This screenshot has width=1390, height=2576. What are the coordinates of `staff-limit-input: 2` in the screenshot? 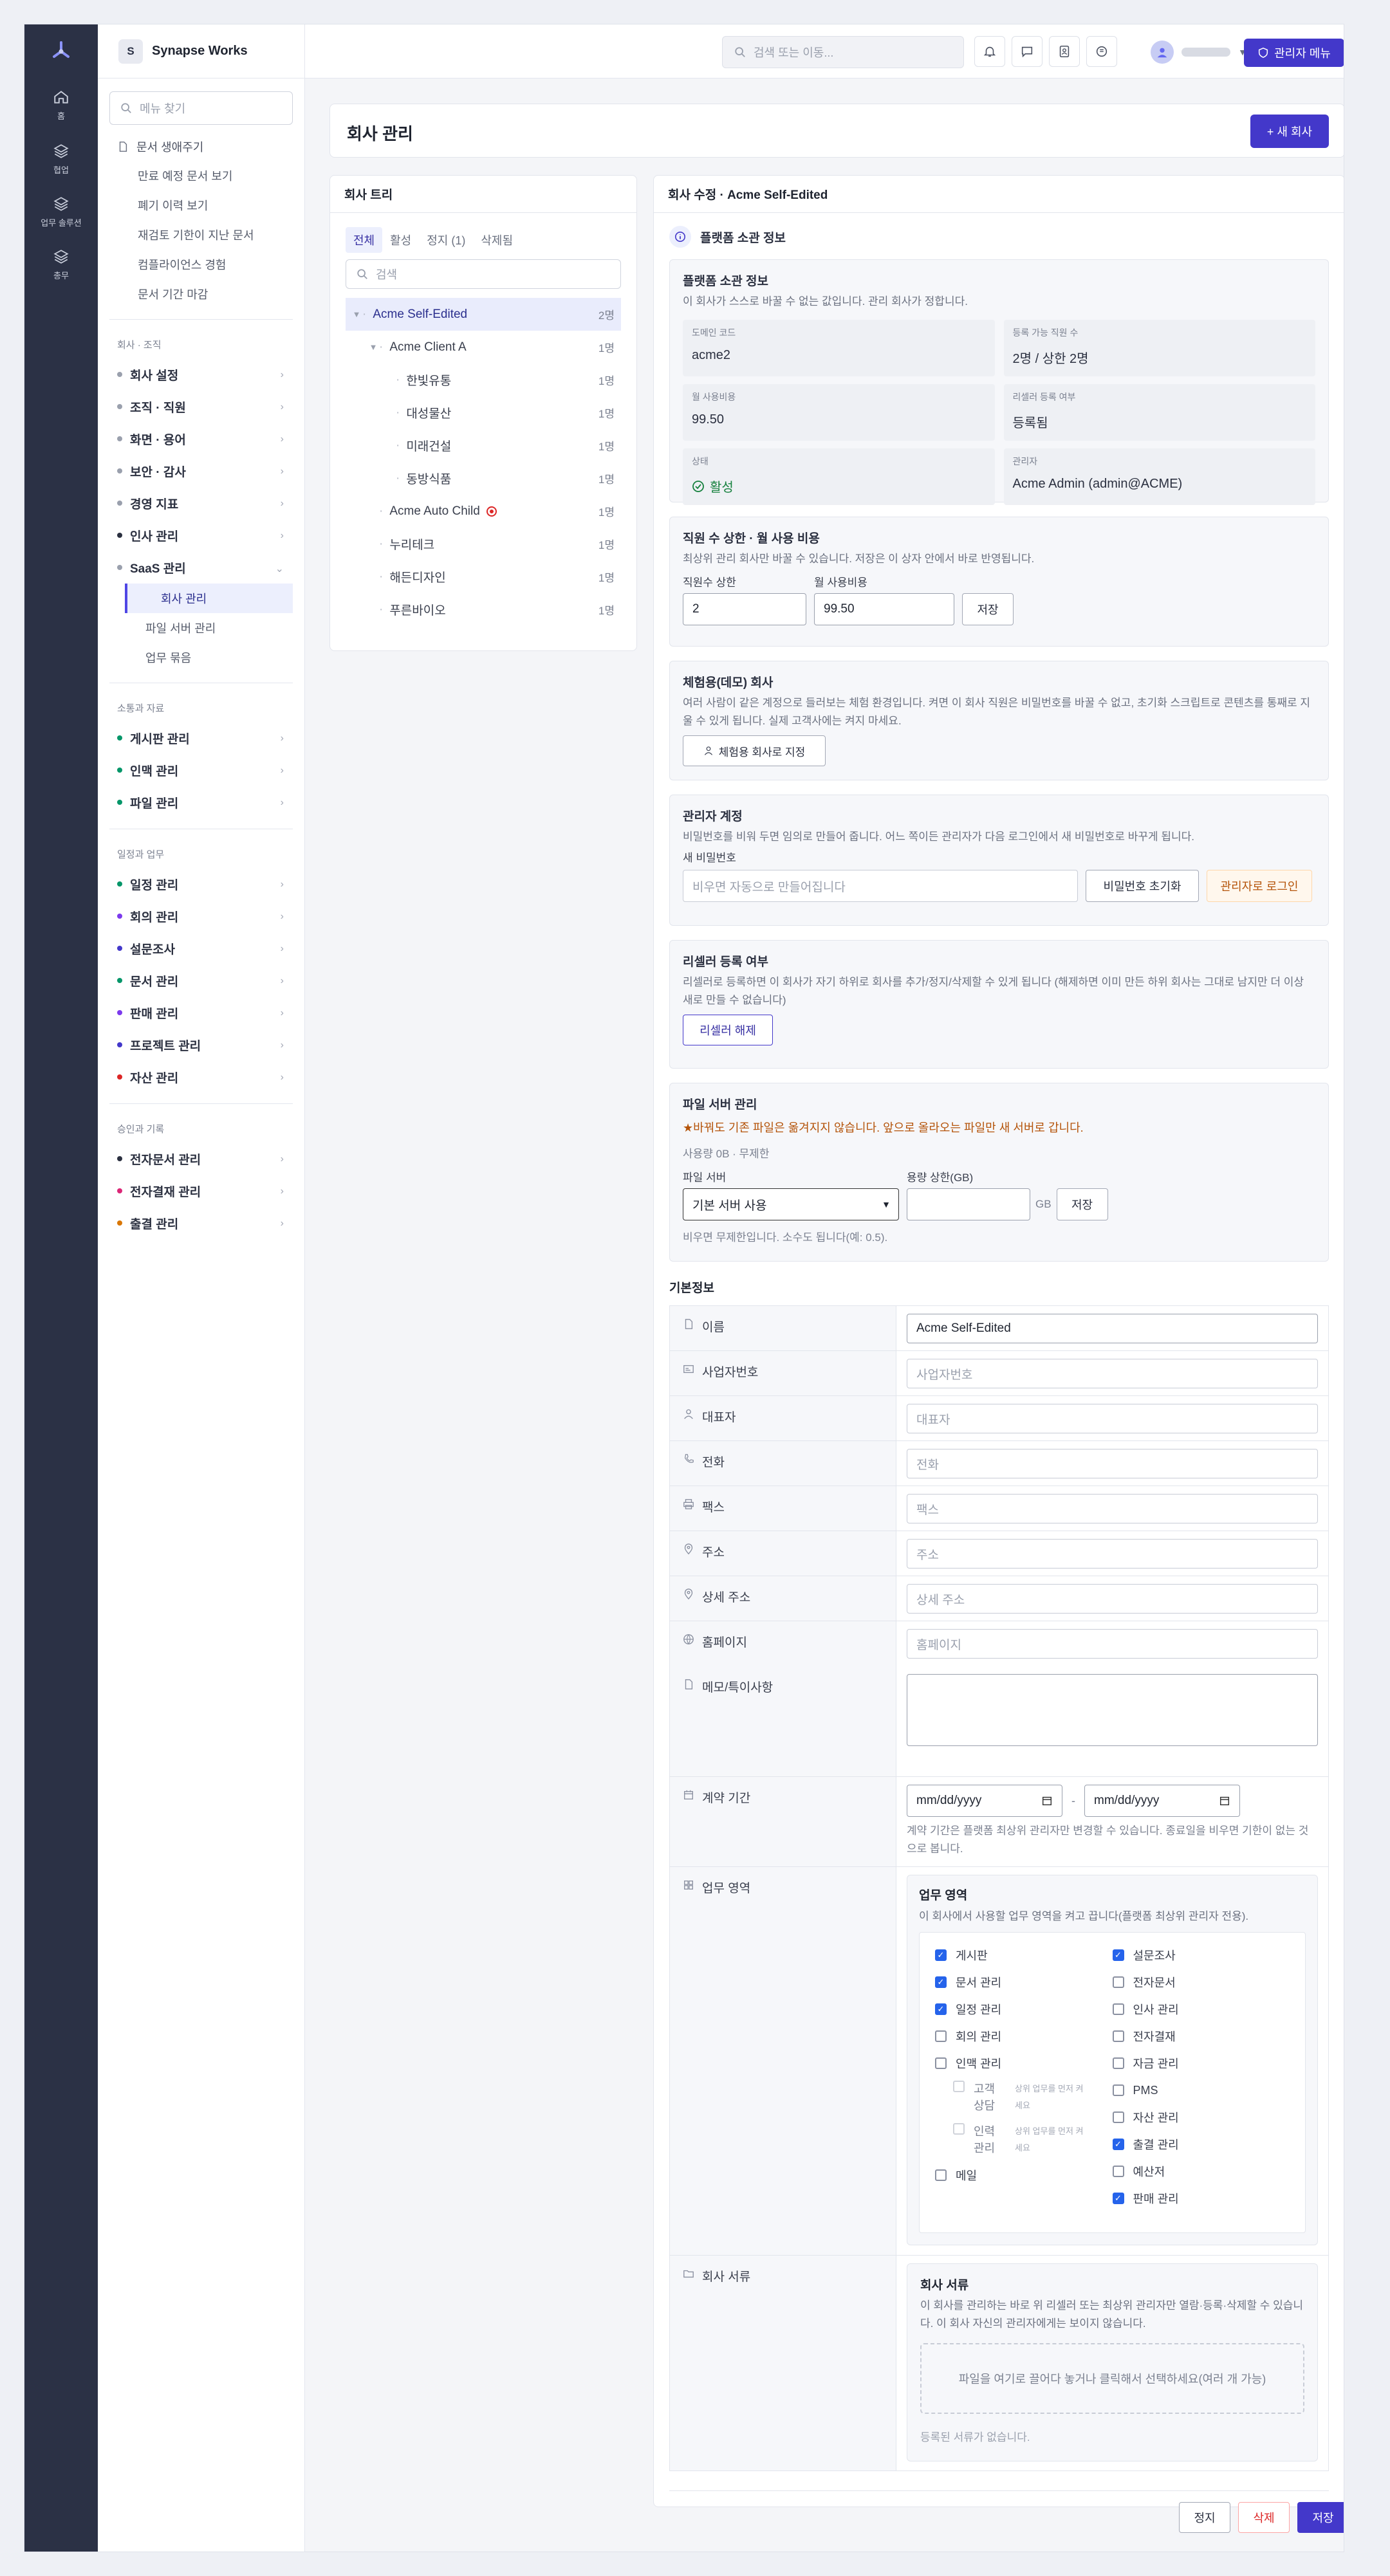 It's located at (744, 609).